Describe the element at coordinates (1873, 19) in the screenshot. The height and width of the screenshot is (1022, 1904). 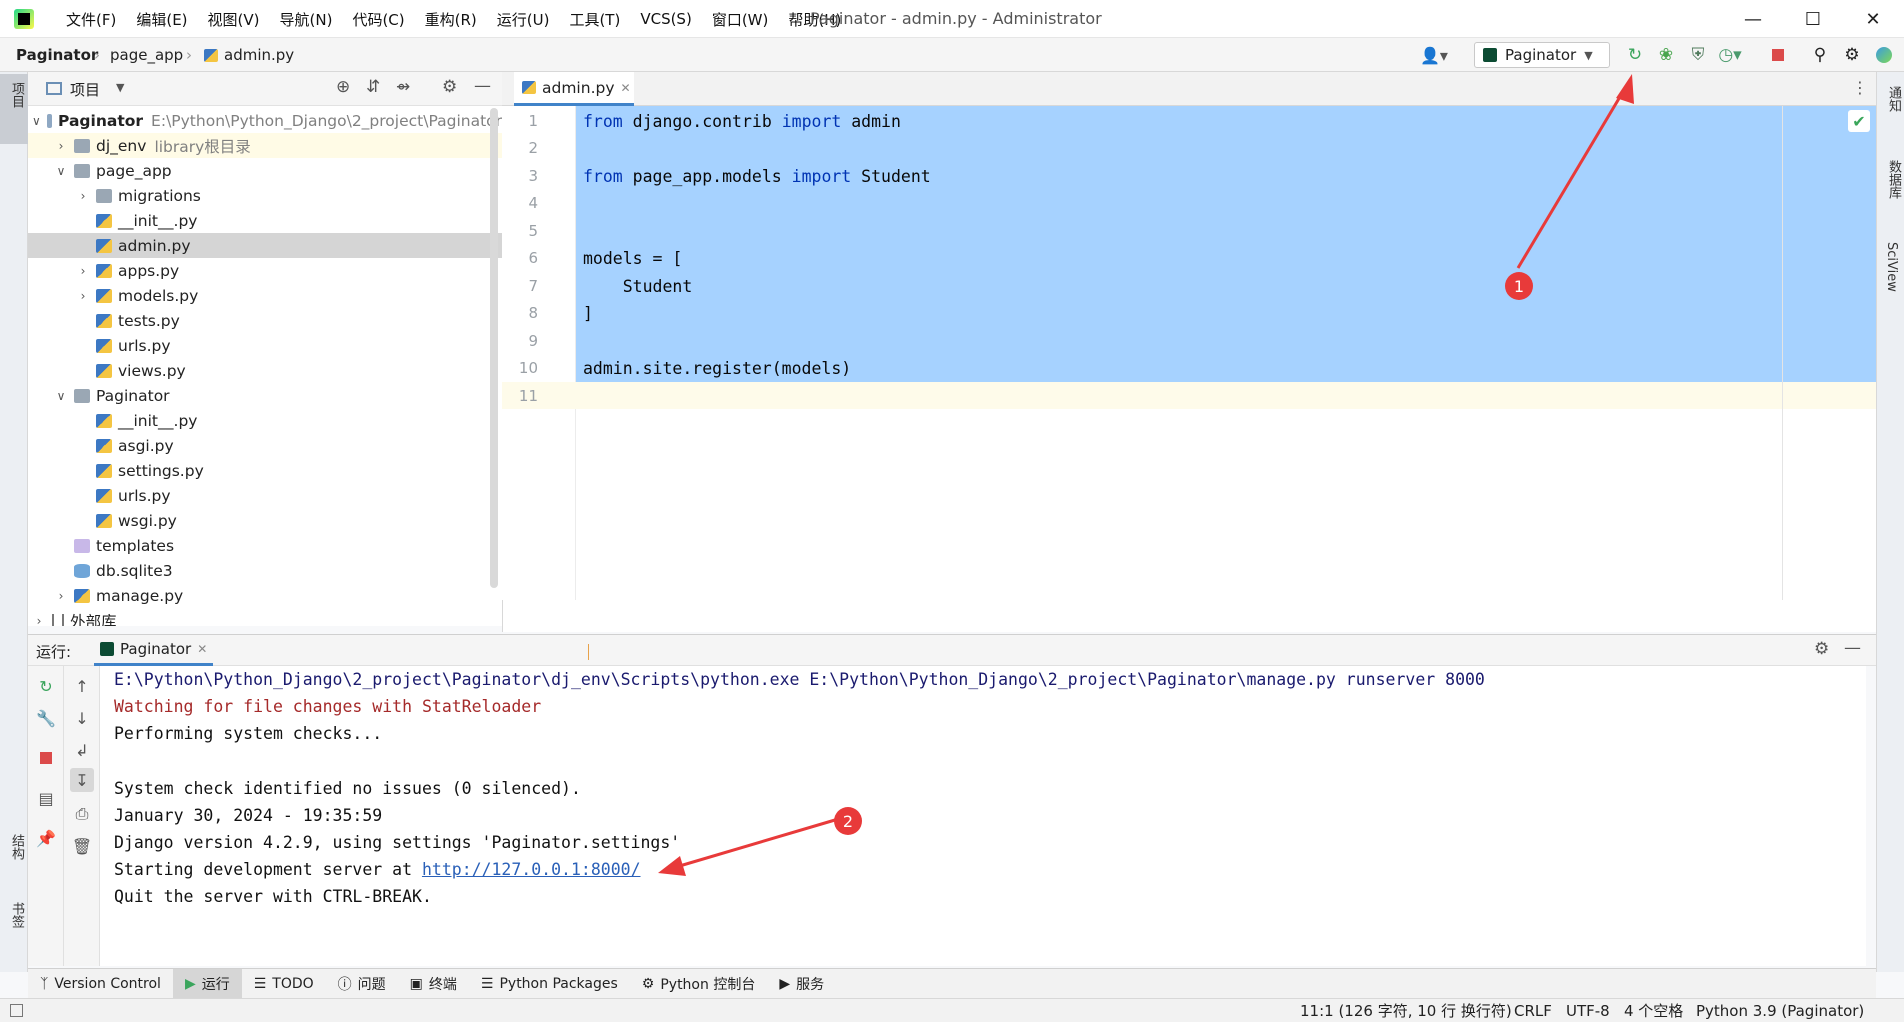
I see `close-window-button: ✕` at that location.